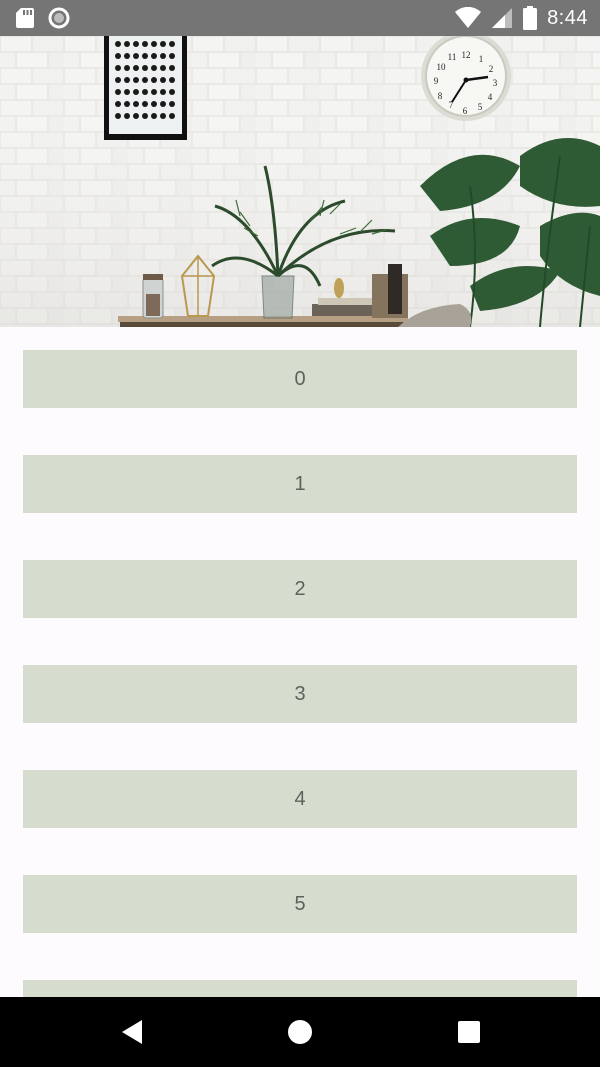  Describe the element at coordinates (468, 17) in the screenshot. I see `wifi-icon` at that location.